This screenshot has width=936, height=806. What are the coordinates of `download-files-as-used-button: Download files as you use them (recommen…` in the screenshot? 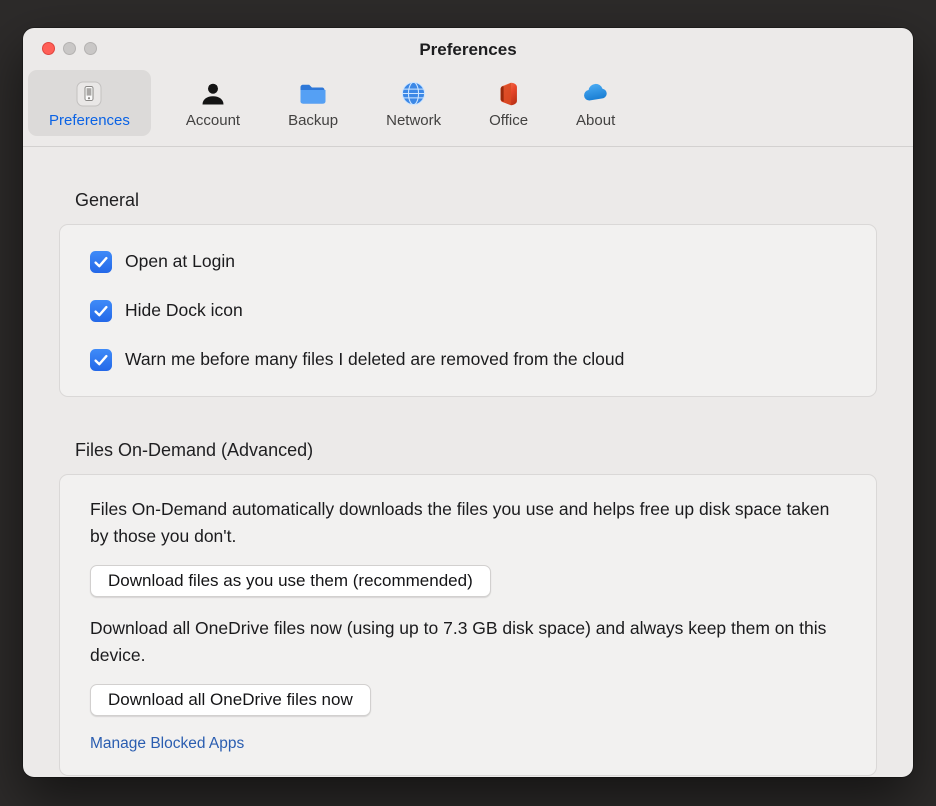 It's located at (290, 581).